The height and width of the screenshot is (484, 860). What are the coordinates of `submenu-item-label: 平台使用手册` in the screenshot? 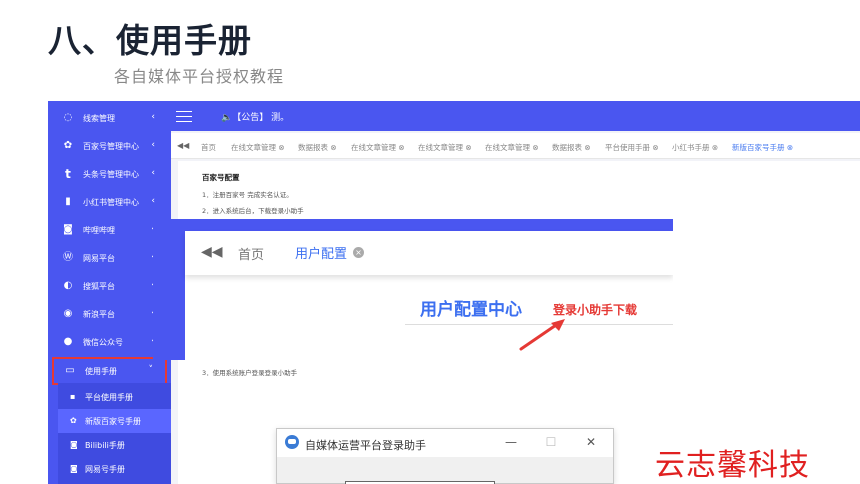 It's located at (109, 397).